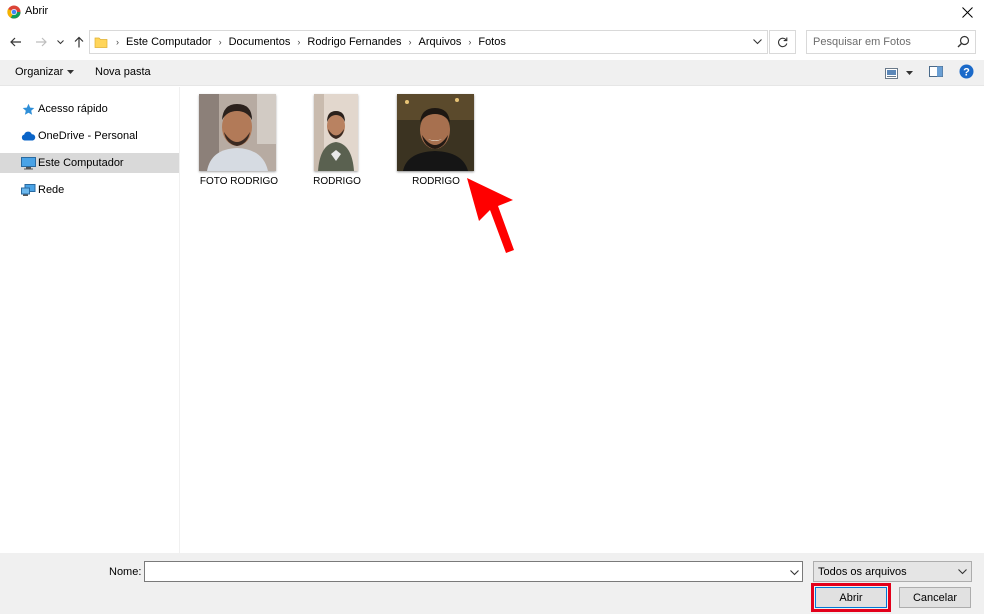  I want to click on window-title: Abrir, so click(37, 11).